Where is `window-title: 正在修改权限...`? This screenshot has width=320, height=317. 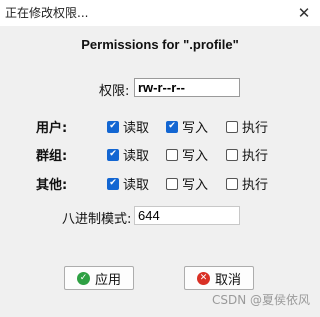
window-title: 正在修改权限... is located at coordinates (47, 13).